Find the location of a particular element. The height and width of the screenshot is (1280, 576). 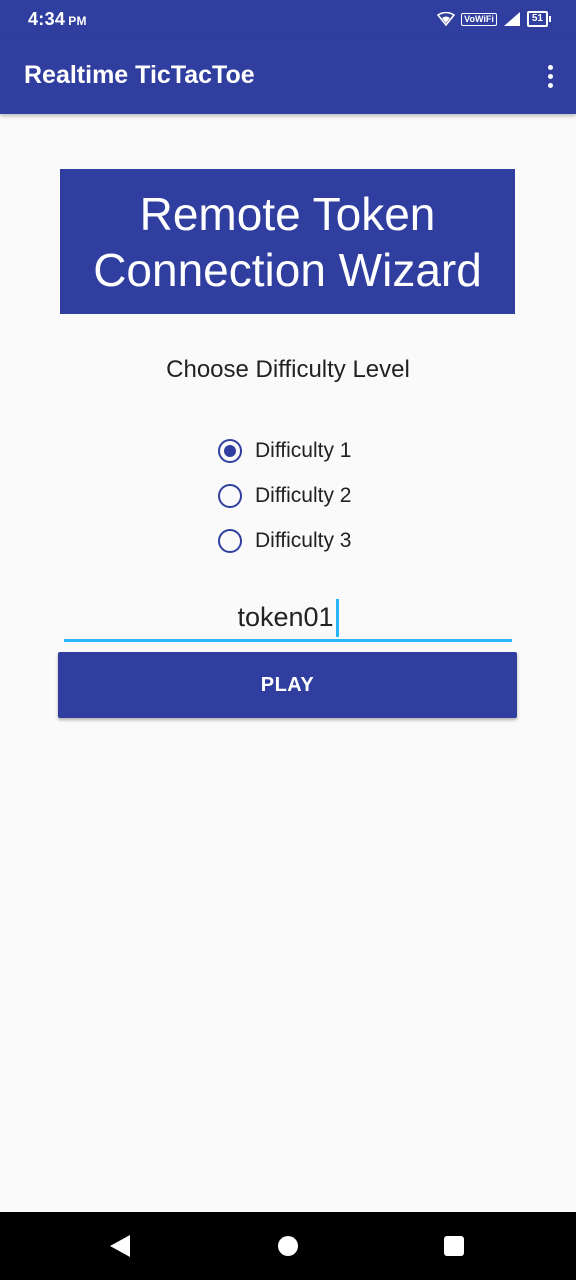

token-input-value: token01 is located at coordinates (285, 617).